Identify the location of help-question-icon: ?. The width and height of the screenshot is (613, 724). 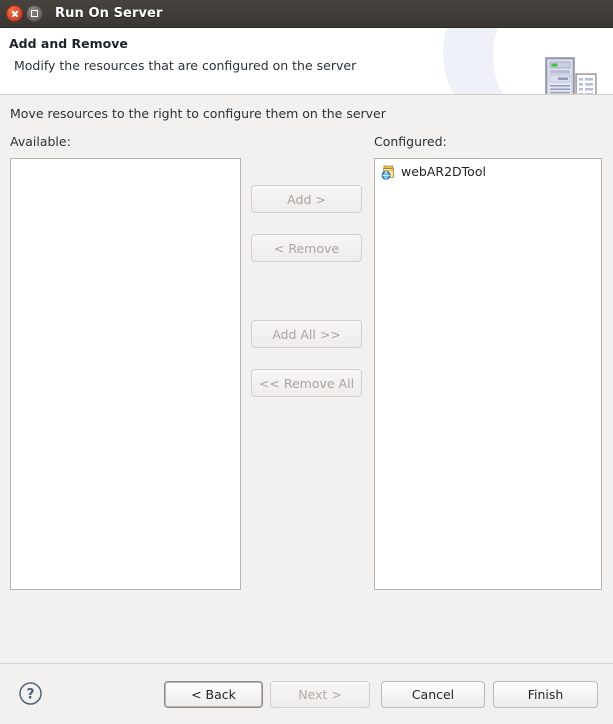
(30, 693).